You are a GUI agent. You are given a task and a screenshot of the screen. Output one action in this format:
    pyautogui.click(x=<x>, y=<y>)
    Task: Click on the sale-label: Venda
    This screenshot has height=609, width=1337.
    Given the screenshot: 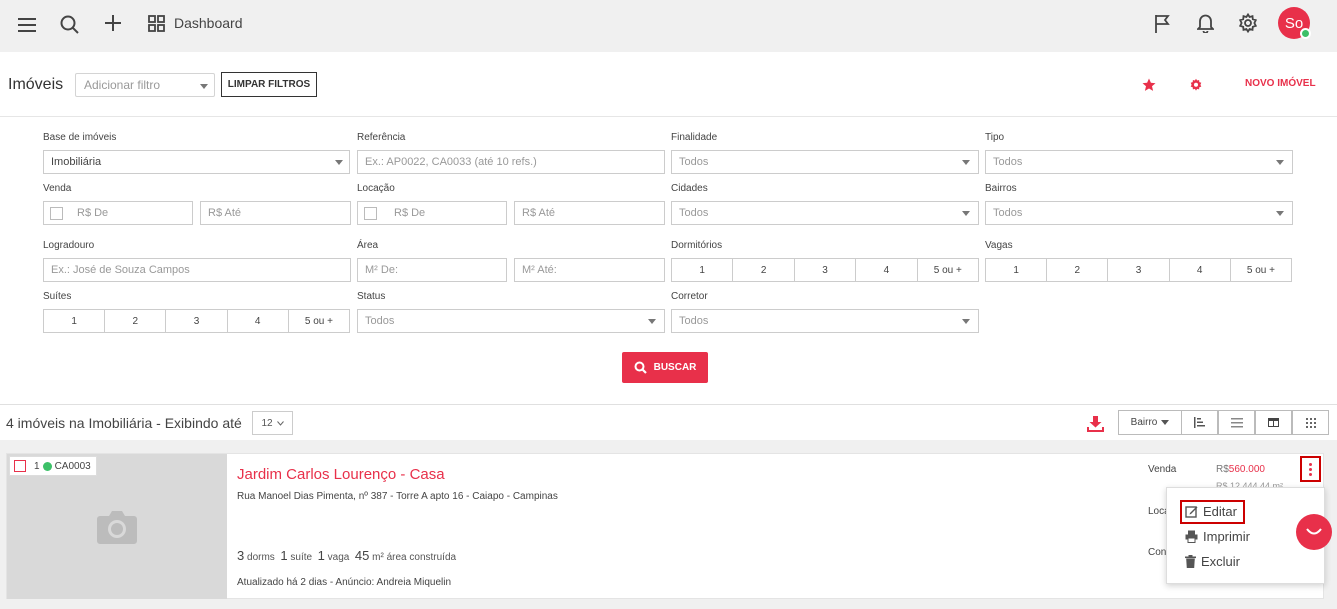 What is the action you would take?
    pyautogui.click(x=57, y=188)
    